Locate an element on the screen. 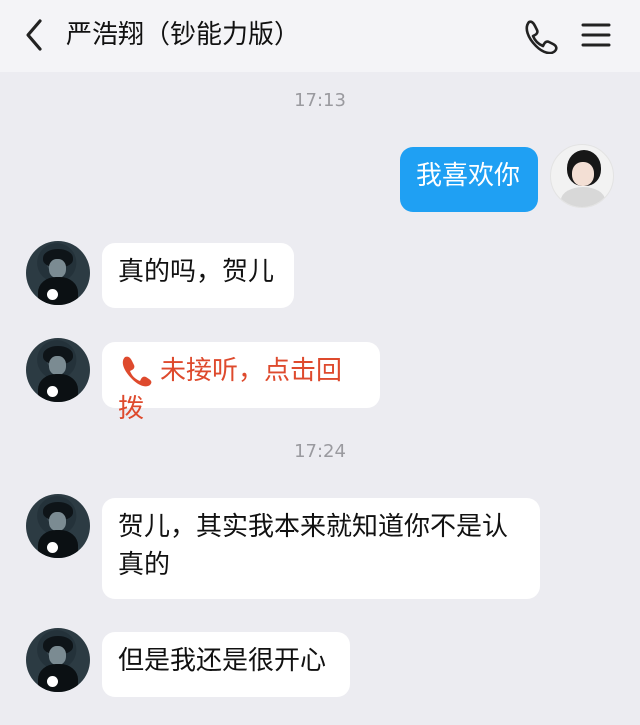 This screenshot has height=725, width=640. missed-call-bubble: 未接听，点击回拨 is located at coordinates (241, 383).